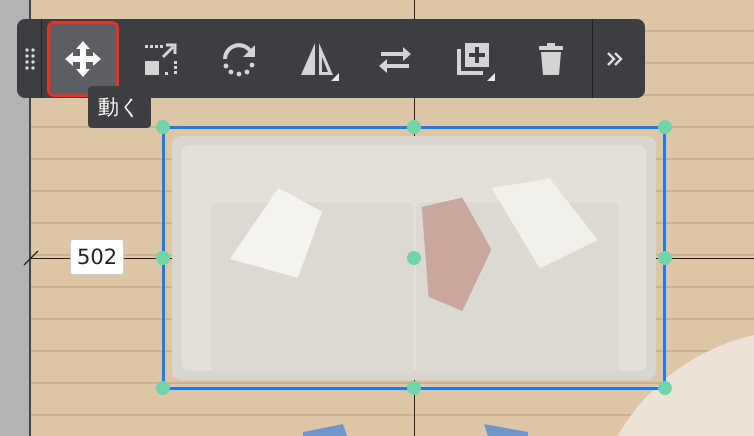 This screenshot has height=436, width=754. What do you see at coordinates (31, 258) in the screenshot?
I see `dimension-tick` at bounding box center [31, 258].